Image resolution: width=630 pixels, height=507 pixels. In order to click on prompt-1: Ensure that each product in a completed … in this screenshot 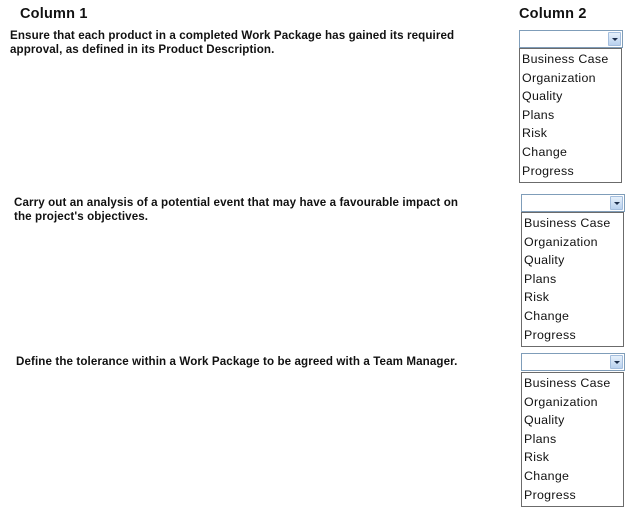, I will do `click(255, 43)`.